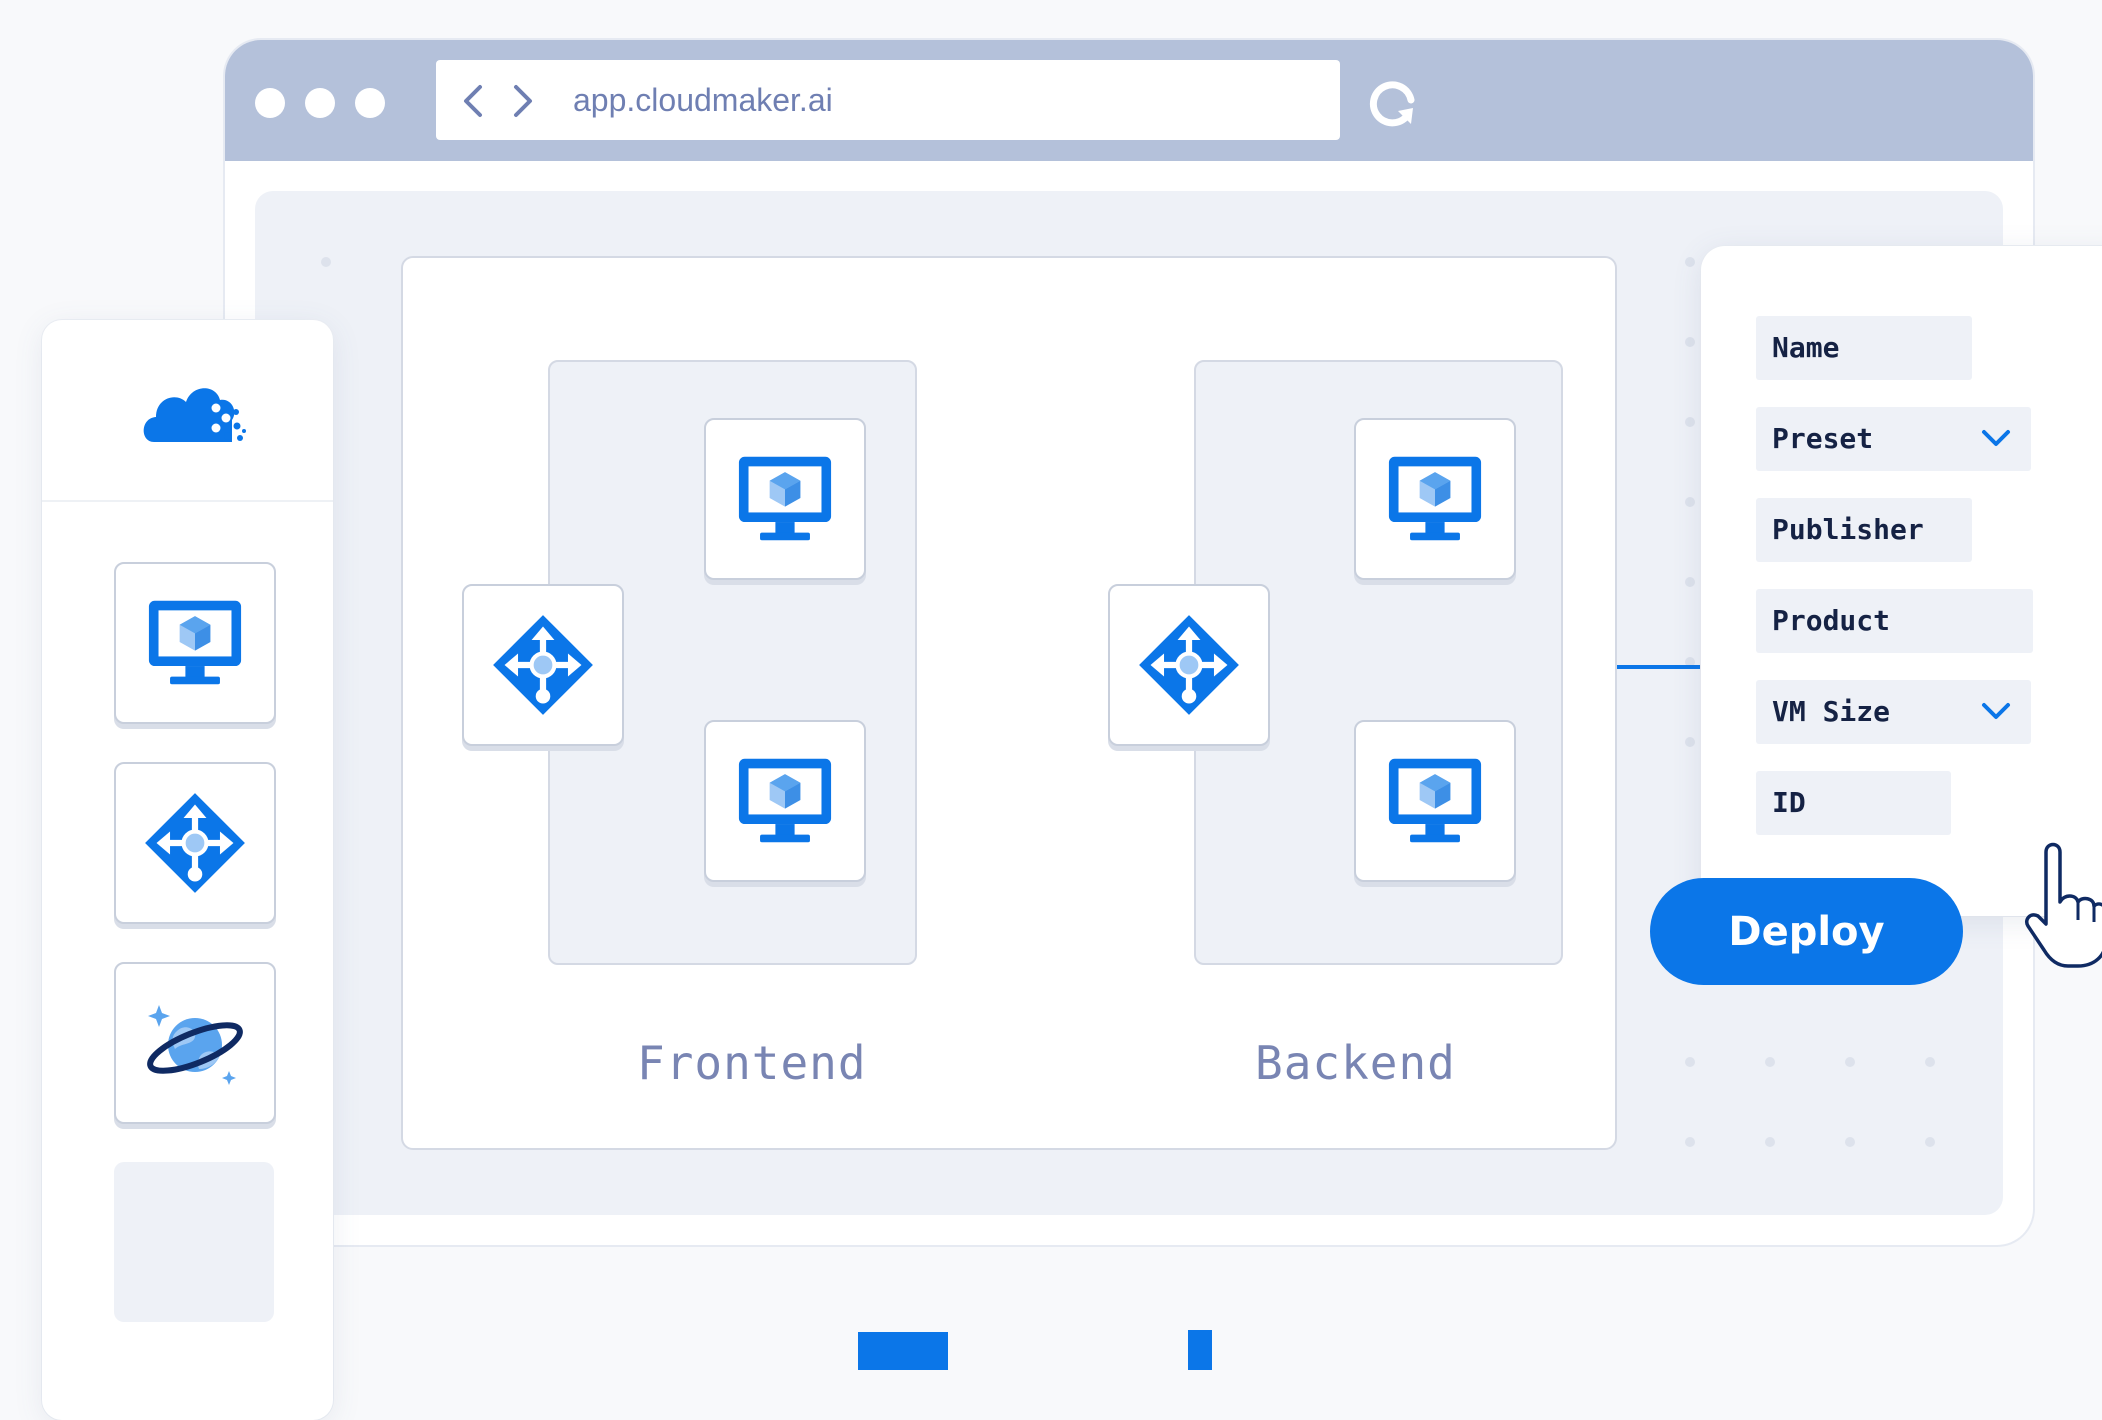 This screenshot has height=1420, width=2102. I want to click on cosmos-db-icon, so click(195, 1045).